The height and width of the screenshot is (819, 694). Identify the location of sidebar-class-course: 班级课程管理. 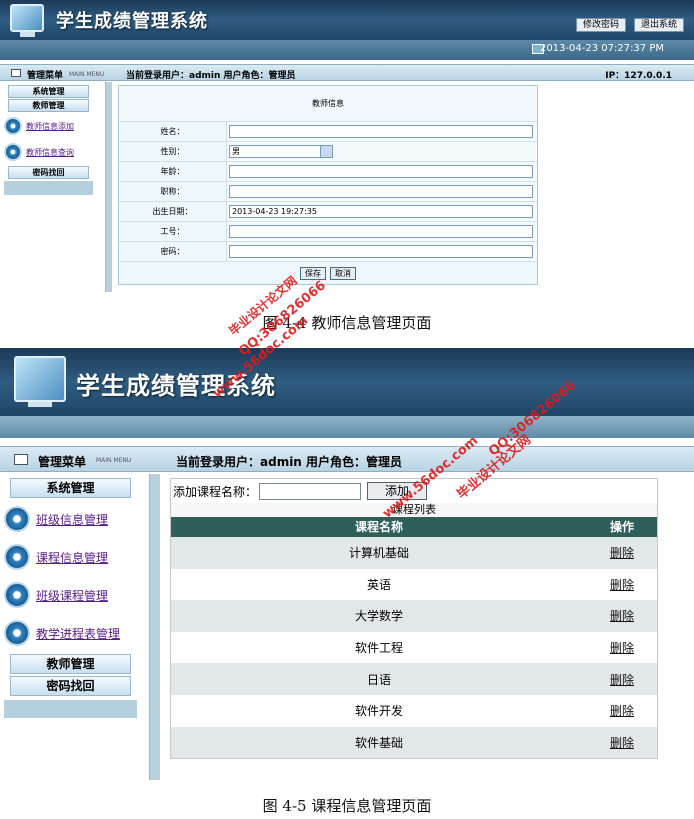
(70, 595).